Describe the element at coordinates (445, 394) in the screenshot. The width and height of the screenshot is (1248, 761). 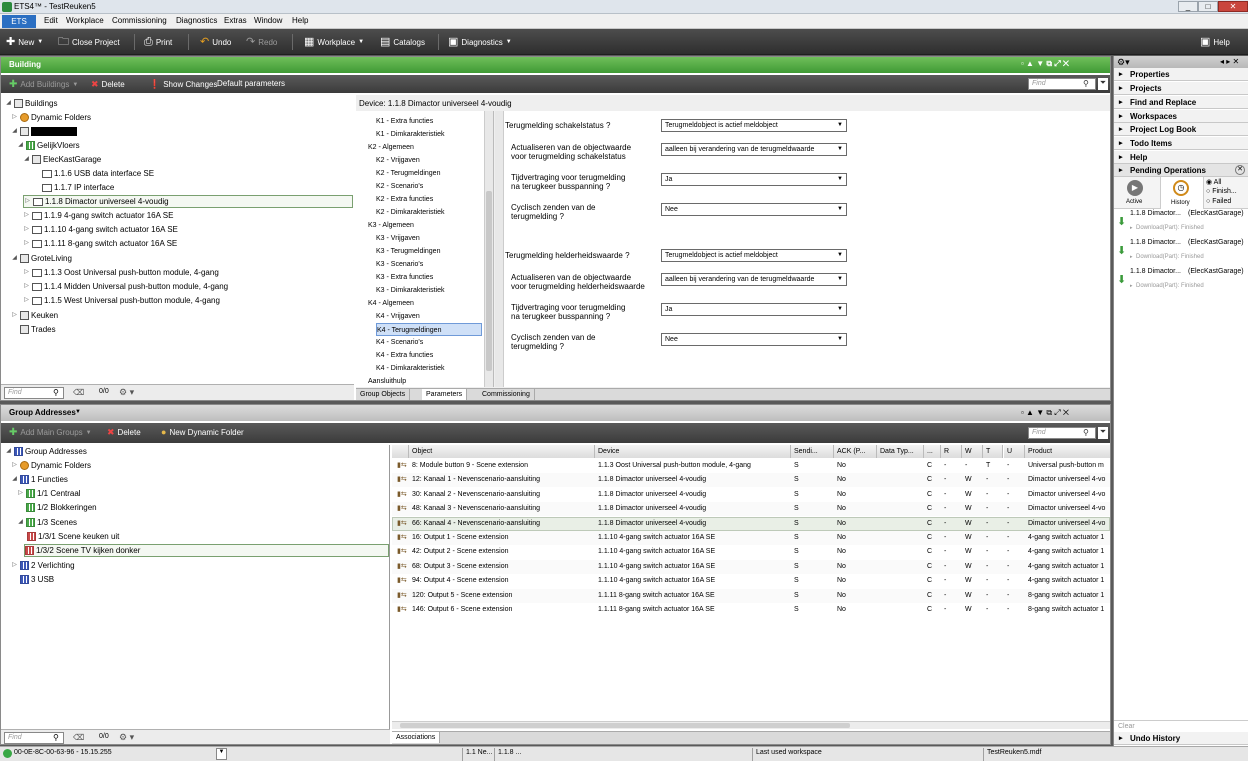
I see `tab-parameters: Parameters` at that location.